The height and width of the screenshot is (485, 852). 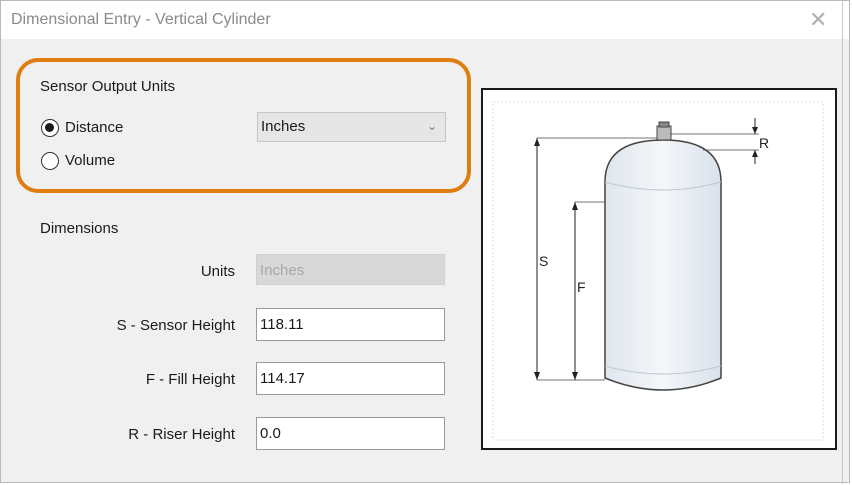 I want to click on riser-height-input: 0.0, so click(x=350, y=433).